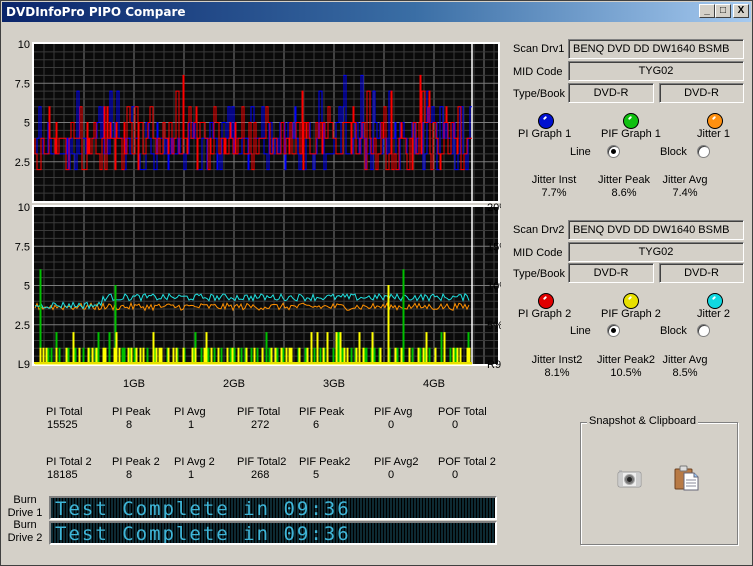 The height and width of the screenshot is (566, 753). Describe the element at coordinates (469, 469) in the screenshot. I see `stat-stats2-6: POF Total 20` at that location.